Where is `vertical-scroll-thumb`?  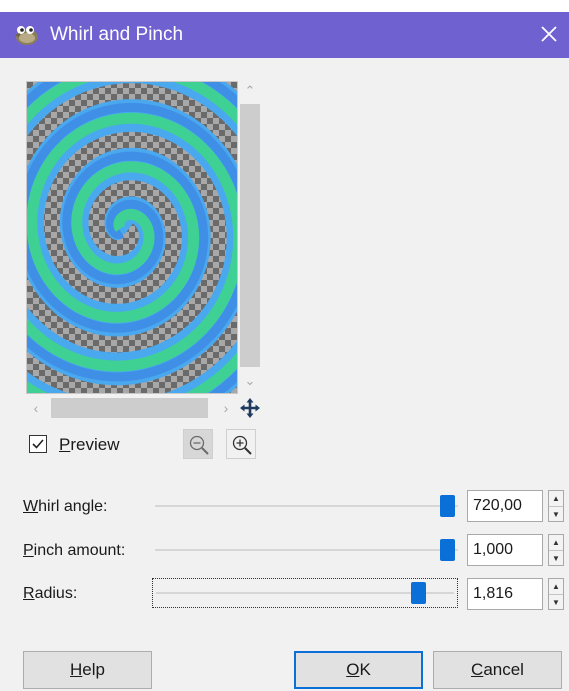
vertical-scroll-thumb is located at coordinates (250, 235).